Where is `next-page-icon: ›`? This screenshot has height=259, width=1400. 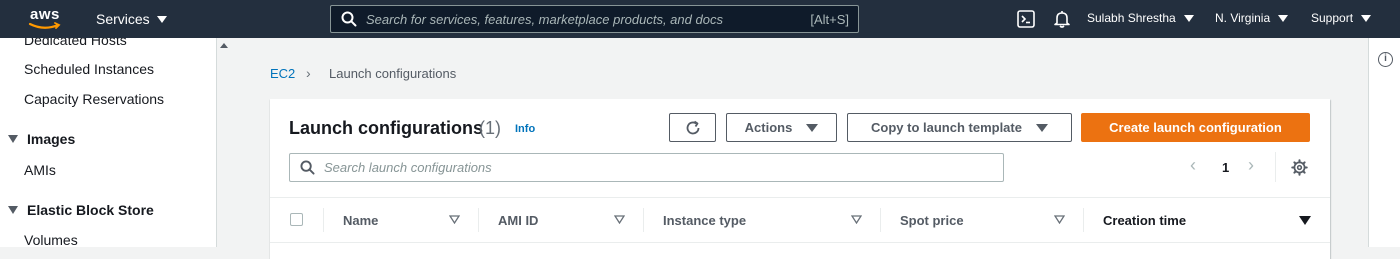 next-page-icon: › is located at coordinates (1251, 165).